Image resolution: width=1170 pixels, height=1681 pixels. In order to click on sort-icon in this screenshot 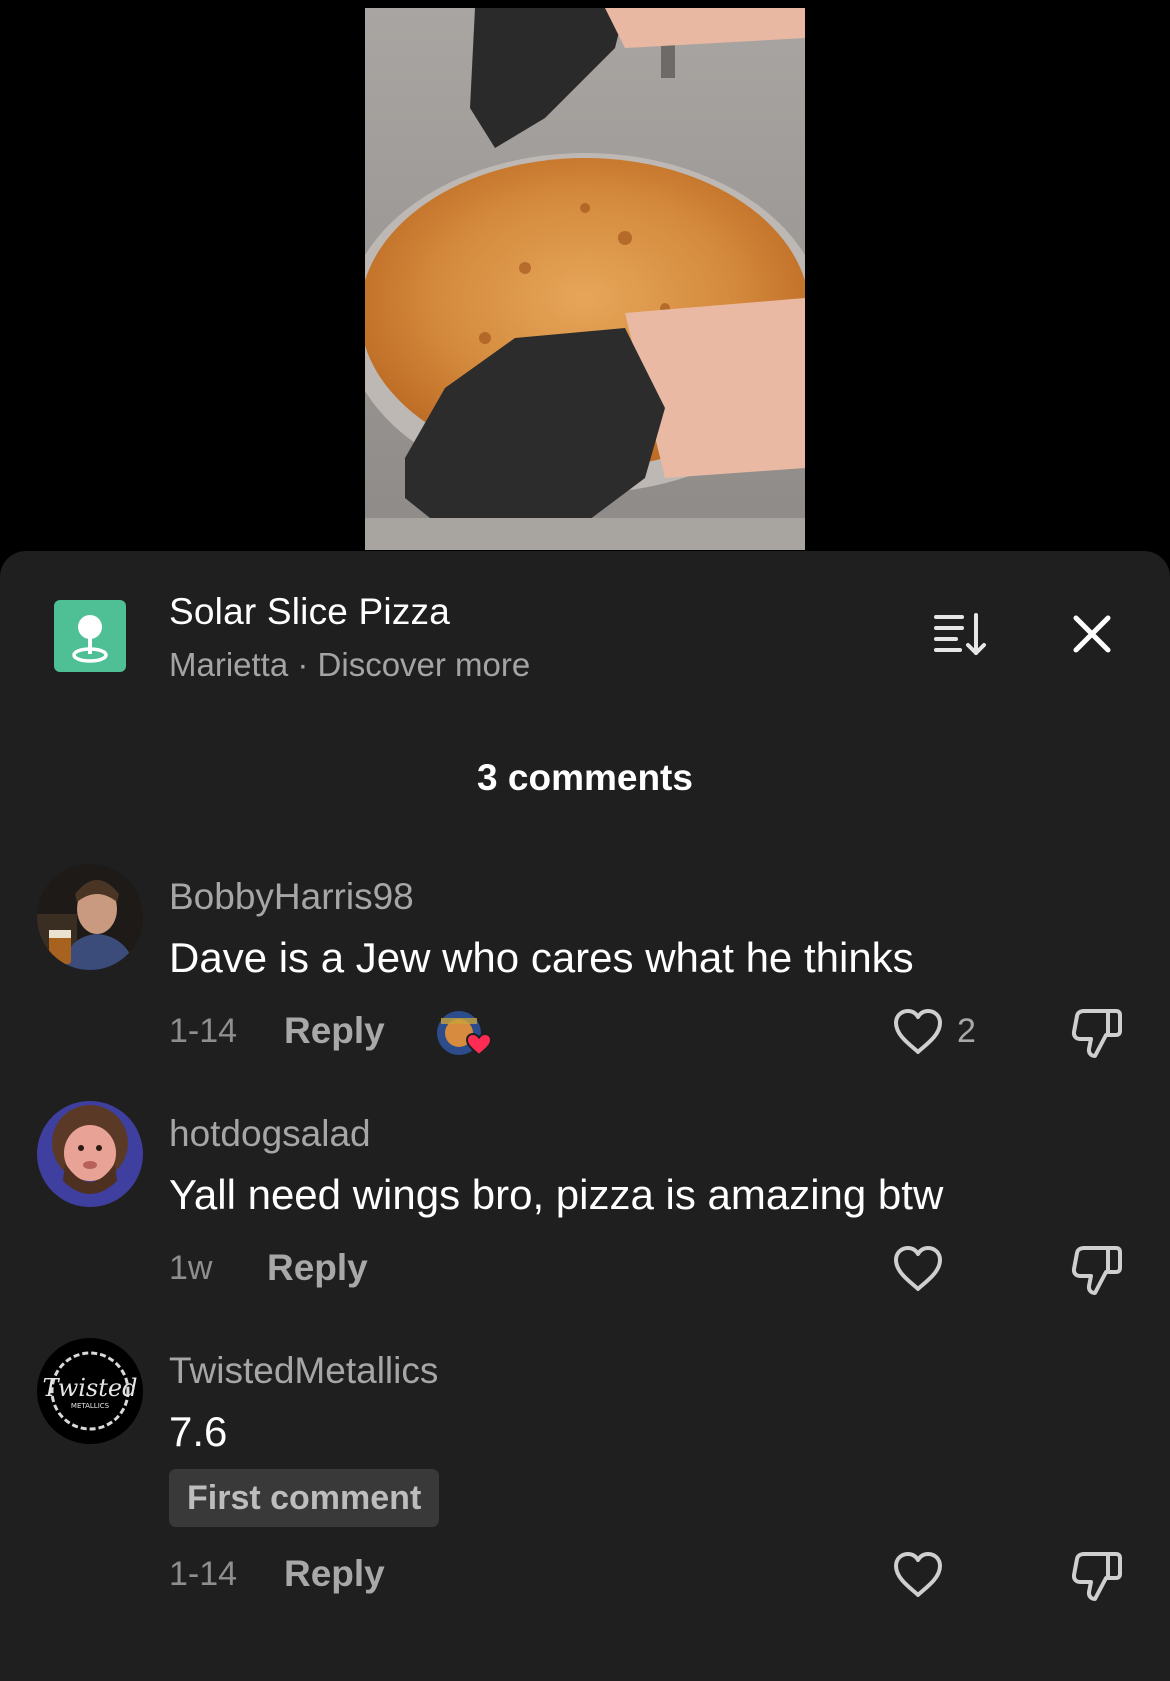, I will do `click(960, 634)`.